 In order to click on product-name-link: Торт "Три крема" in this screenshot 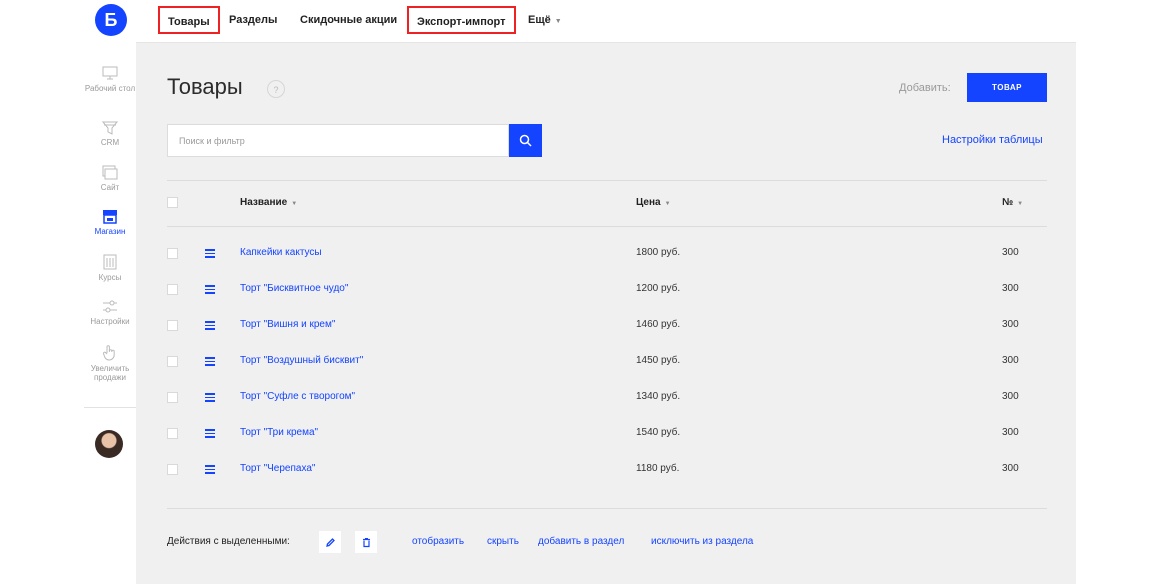, I will do `click(279, 432)`.